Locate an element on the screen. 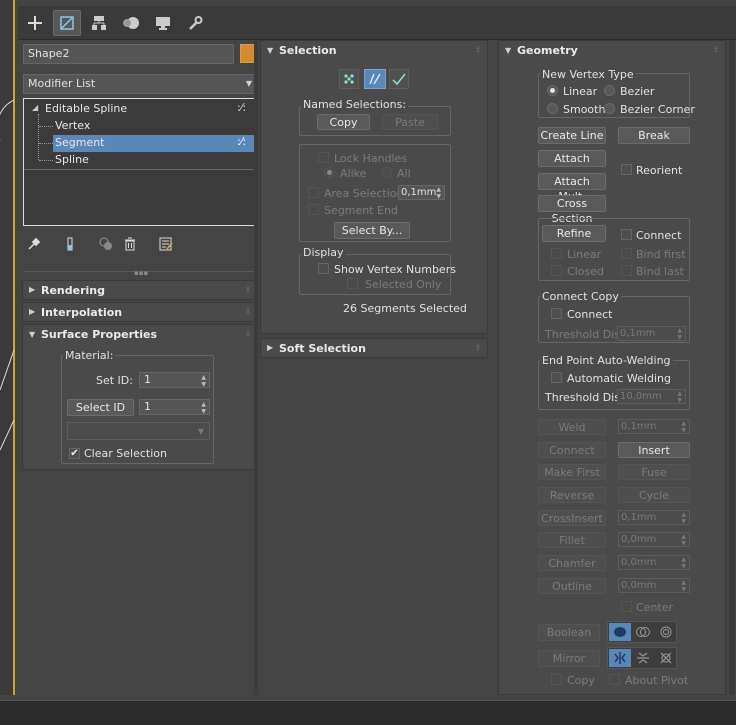 This screenshot has height=725, width=736. configure-modifier-sets-icon is located at coordinates (166, 244).